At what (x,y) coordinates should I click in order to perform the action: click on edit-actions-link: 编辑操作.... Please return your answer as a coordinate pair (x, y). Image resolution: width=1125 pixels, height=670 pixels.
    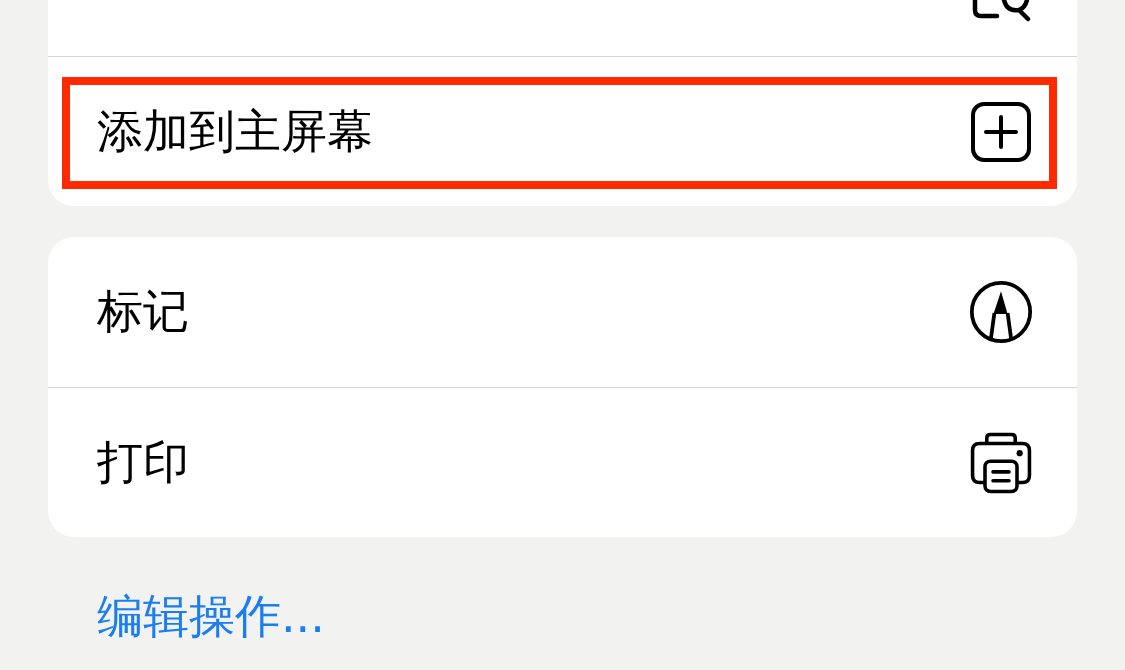
    Looking at the image, I should click on (211, 616).